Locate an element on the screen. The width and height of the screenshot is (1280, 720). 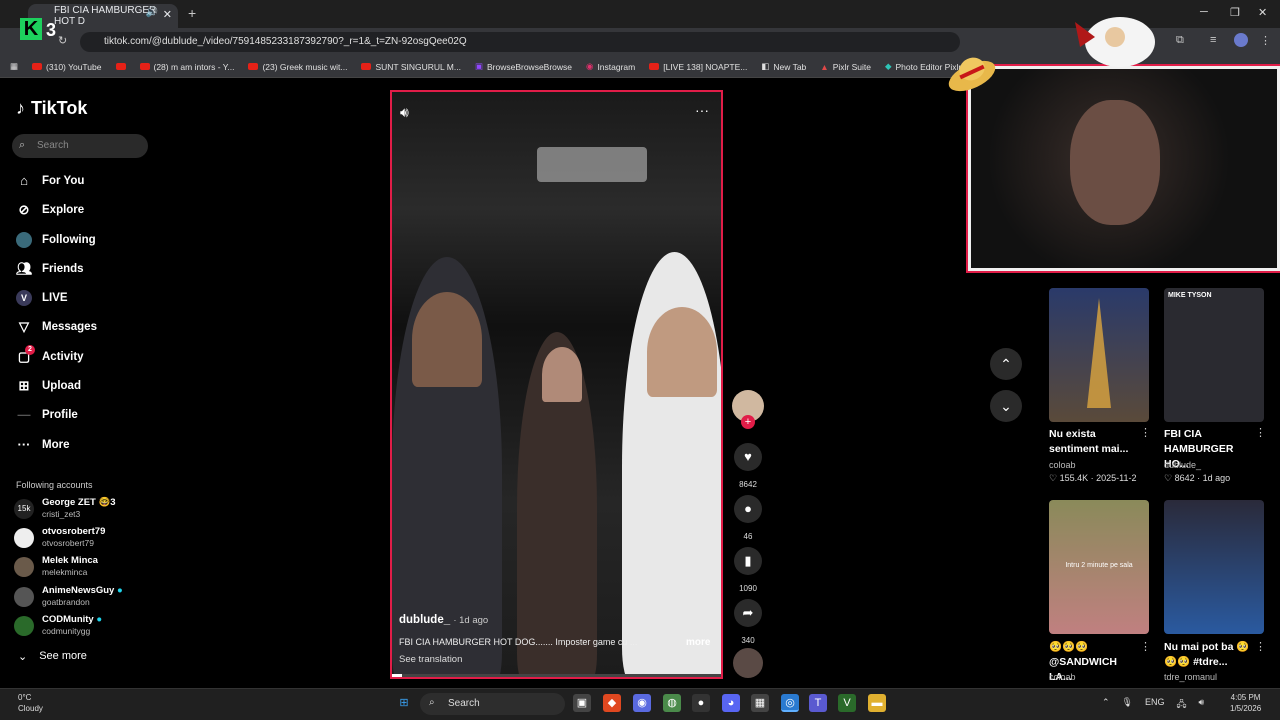
maximize-icon: ❐ is located at coordinates (1235, 12).